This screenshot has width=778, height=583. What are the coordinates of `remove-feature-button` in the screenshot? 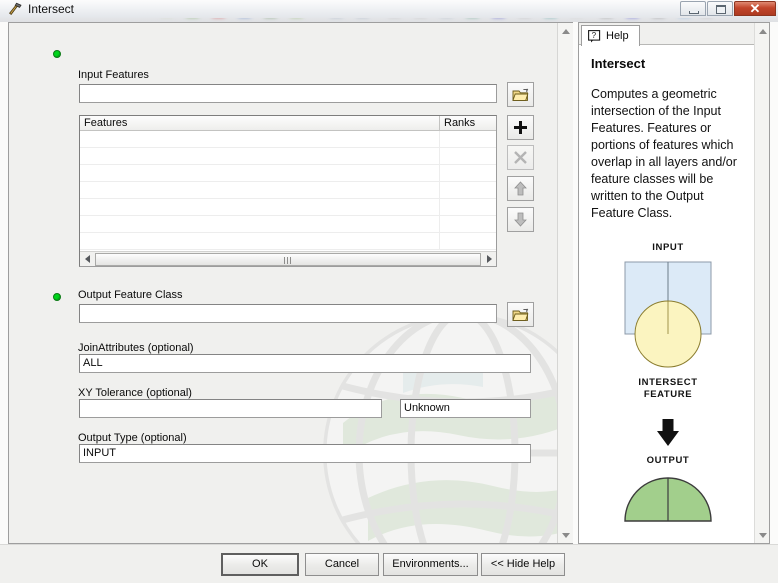 It's located at (520, 157).